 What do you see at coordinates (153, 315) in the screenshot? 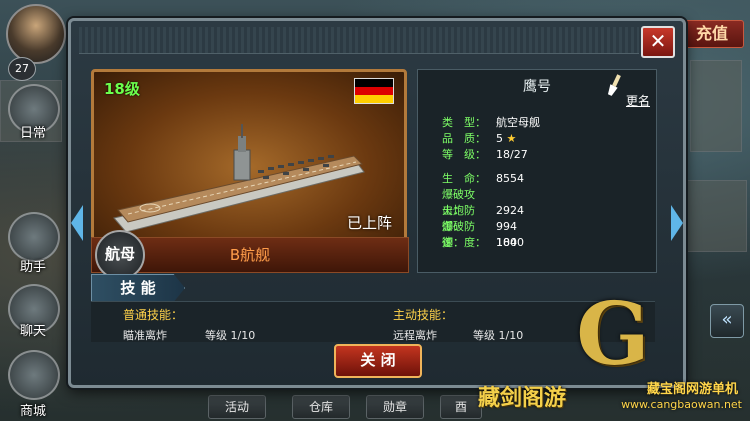
I see `normal-skill-header: 普通技能：` at bounding box center [153, 315].